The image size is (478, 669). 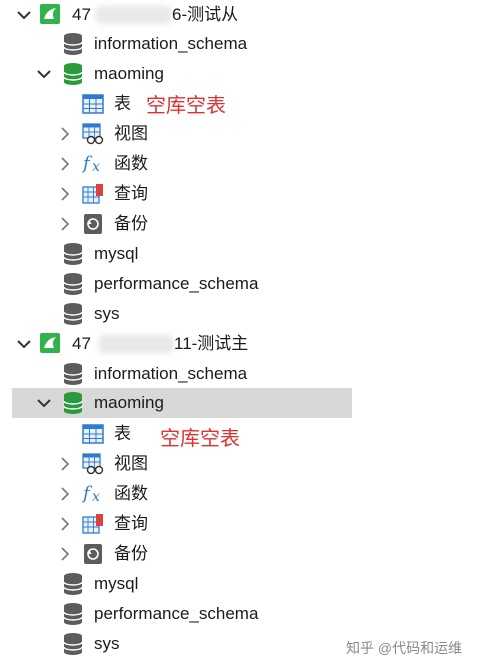 I want to click on connection-row: 47 6-测试从, so click(x=180, y=15).